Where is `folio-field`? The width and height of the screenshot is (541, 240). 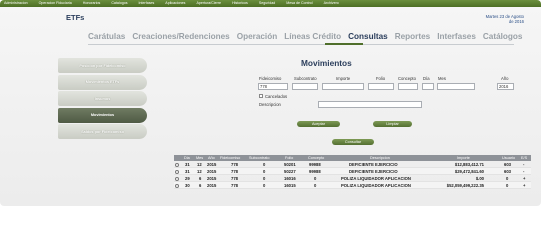
folio-field is located at coordinates (381, 86).